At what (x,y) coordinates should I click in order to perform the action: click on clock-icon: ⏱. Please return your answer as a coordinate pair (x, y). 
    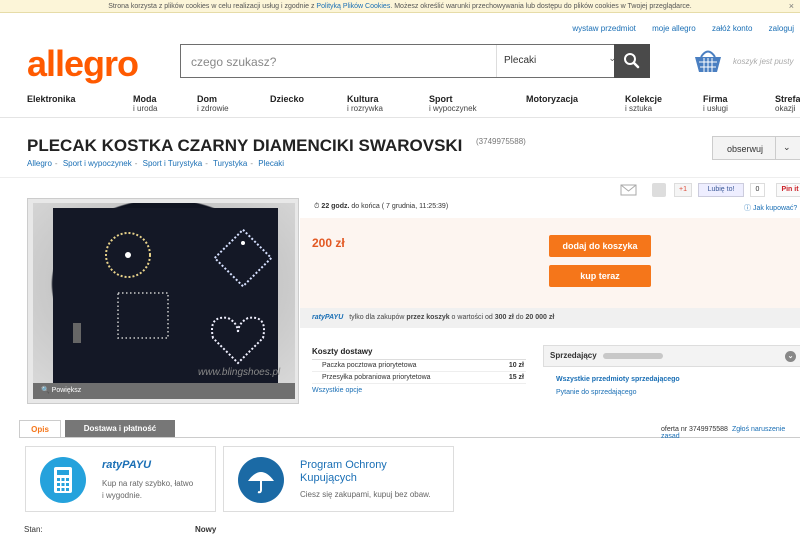
    Looking at the image, I should click on (317, 206).